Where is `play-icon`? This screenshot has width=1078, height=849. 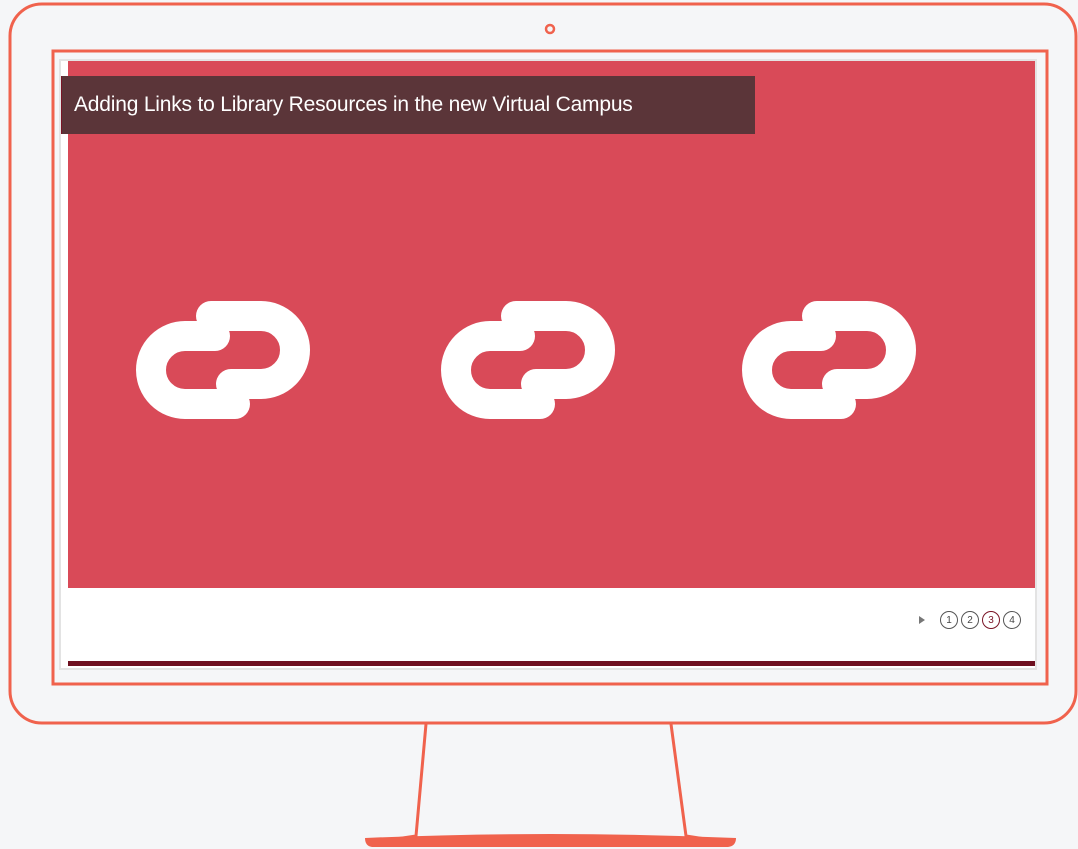
play-icon is located at coordinates (922, 620).